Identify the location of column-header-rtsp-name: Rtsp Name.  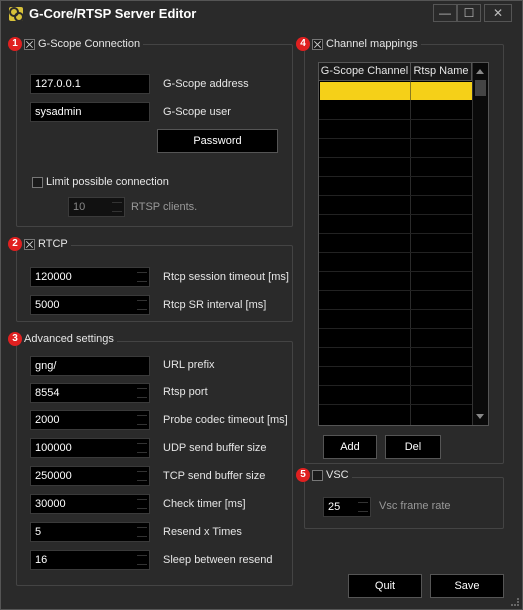
(441, 72).